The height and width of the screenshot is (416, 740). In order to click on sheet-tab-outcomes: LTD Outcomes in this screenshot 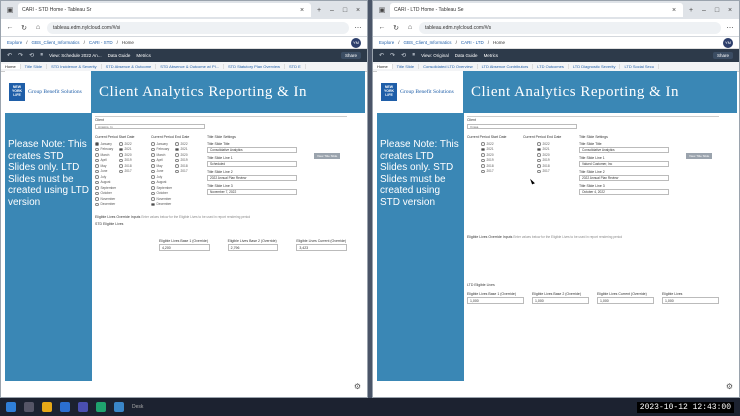, I will do `click(551, 66)`.